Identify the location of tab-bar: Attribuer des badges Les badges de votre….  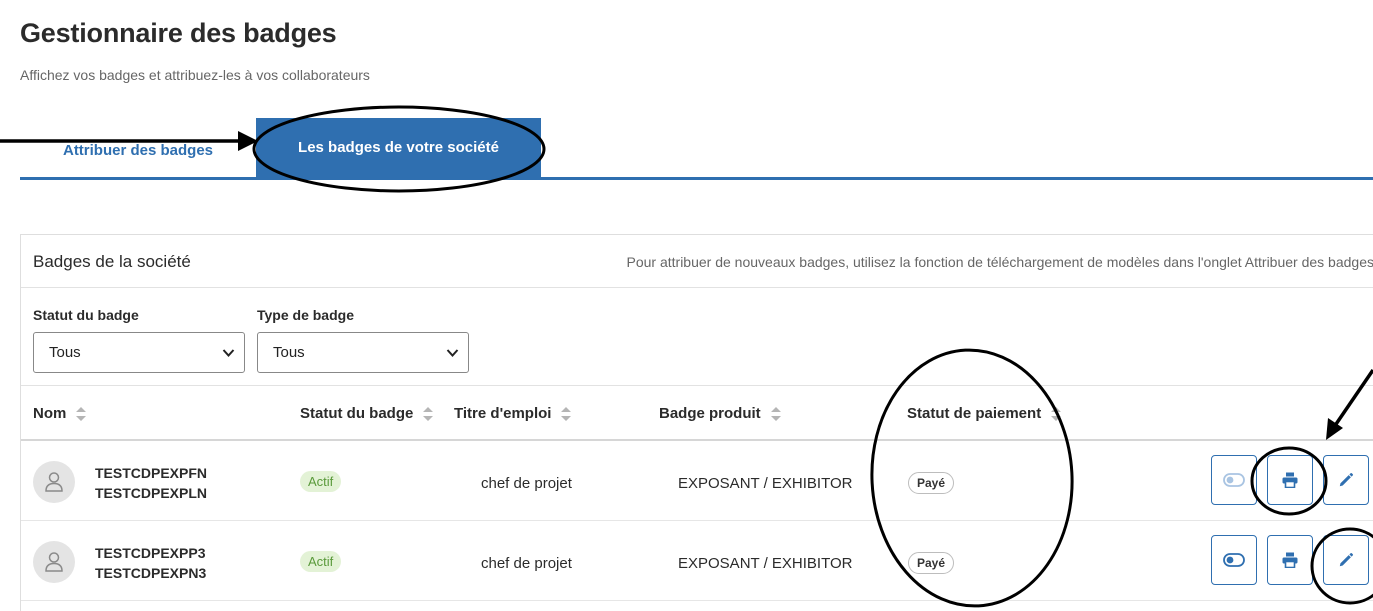
(696, 149).